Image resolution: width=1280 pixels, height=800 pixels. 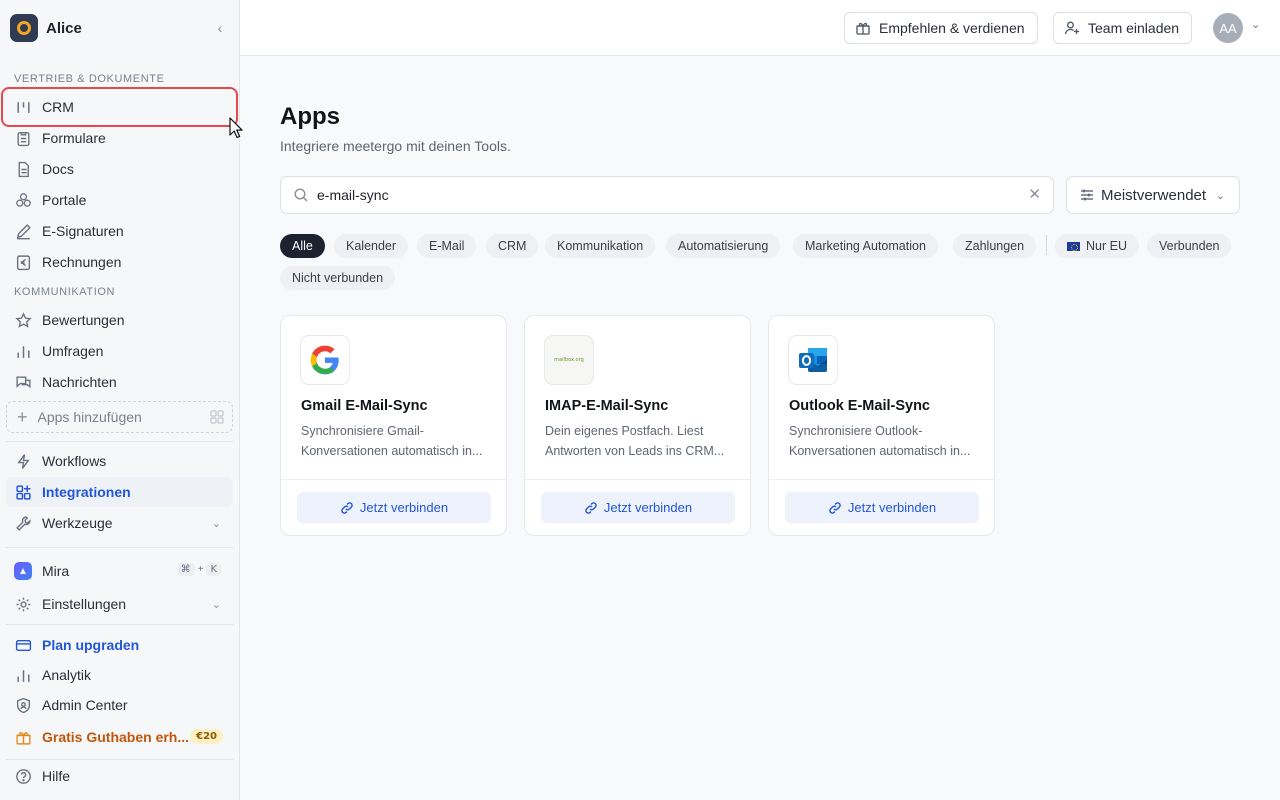 What do you see at coordinates (236, 128) in the screenshot?
I see `mouse-cursor-icon` at bounding box center [236, 128].